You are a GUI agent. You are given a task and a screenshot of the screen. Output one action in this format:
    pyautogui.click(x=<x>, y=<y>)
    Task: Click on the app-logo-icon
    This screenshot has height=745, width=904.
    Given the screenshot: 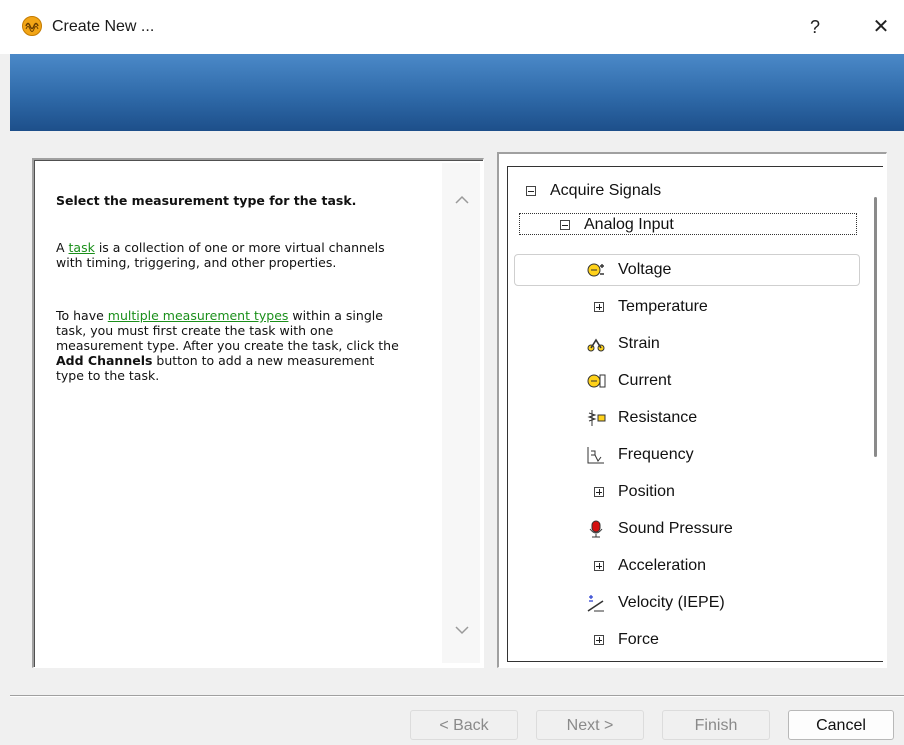 What is the action you would take?
    pyautogui.click(x=32, y=26)
    